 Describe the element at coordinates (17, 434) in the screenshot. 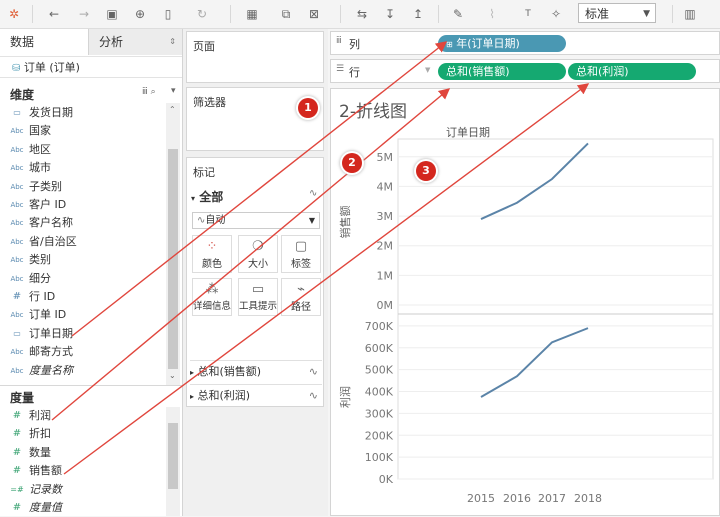

I see `number-field-icon: #` at that location.